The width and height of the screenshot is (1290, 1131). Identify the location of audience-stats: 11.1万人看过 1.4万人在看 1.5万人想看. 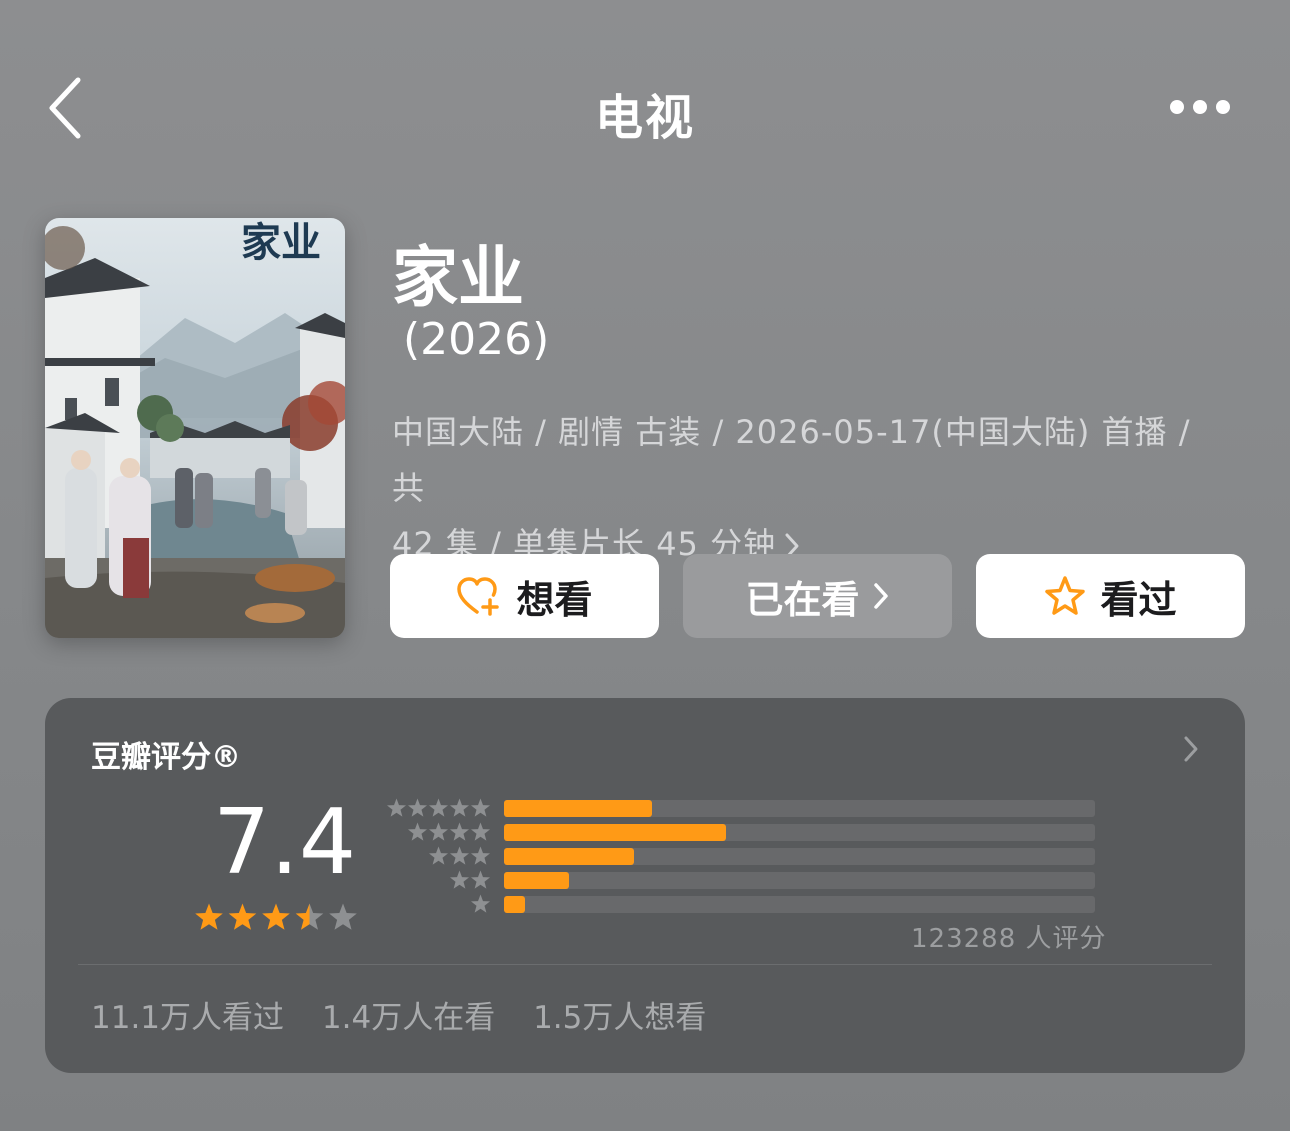
(412, 1014).